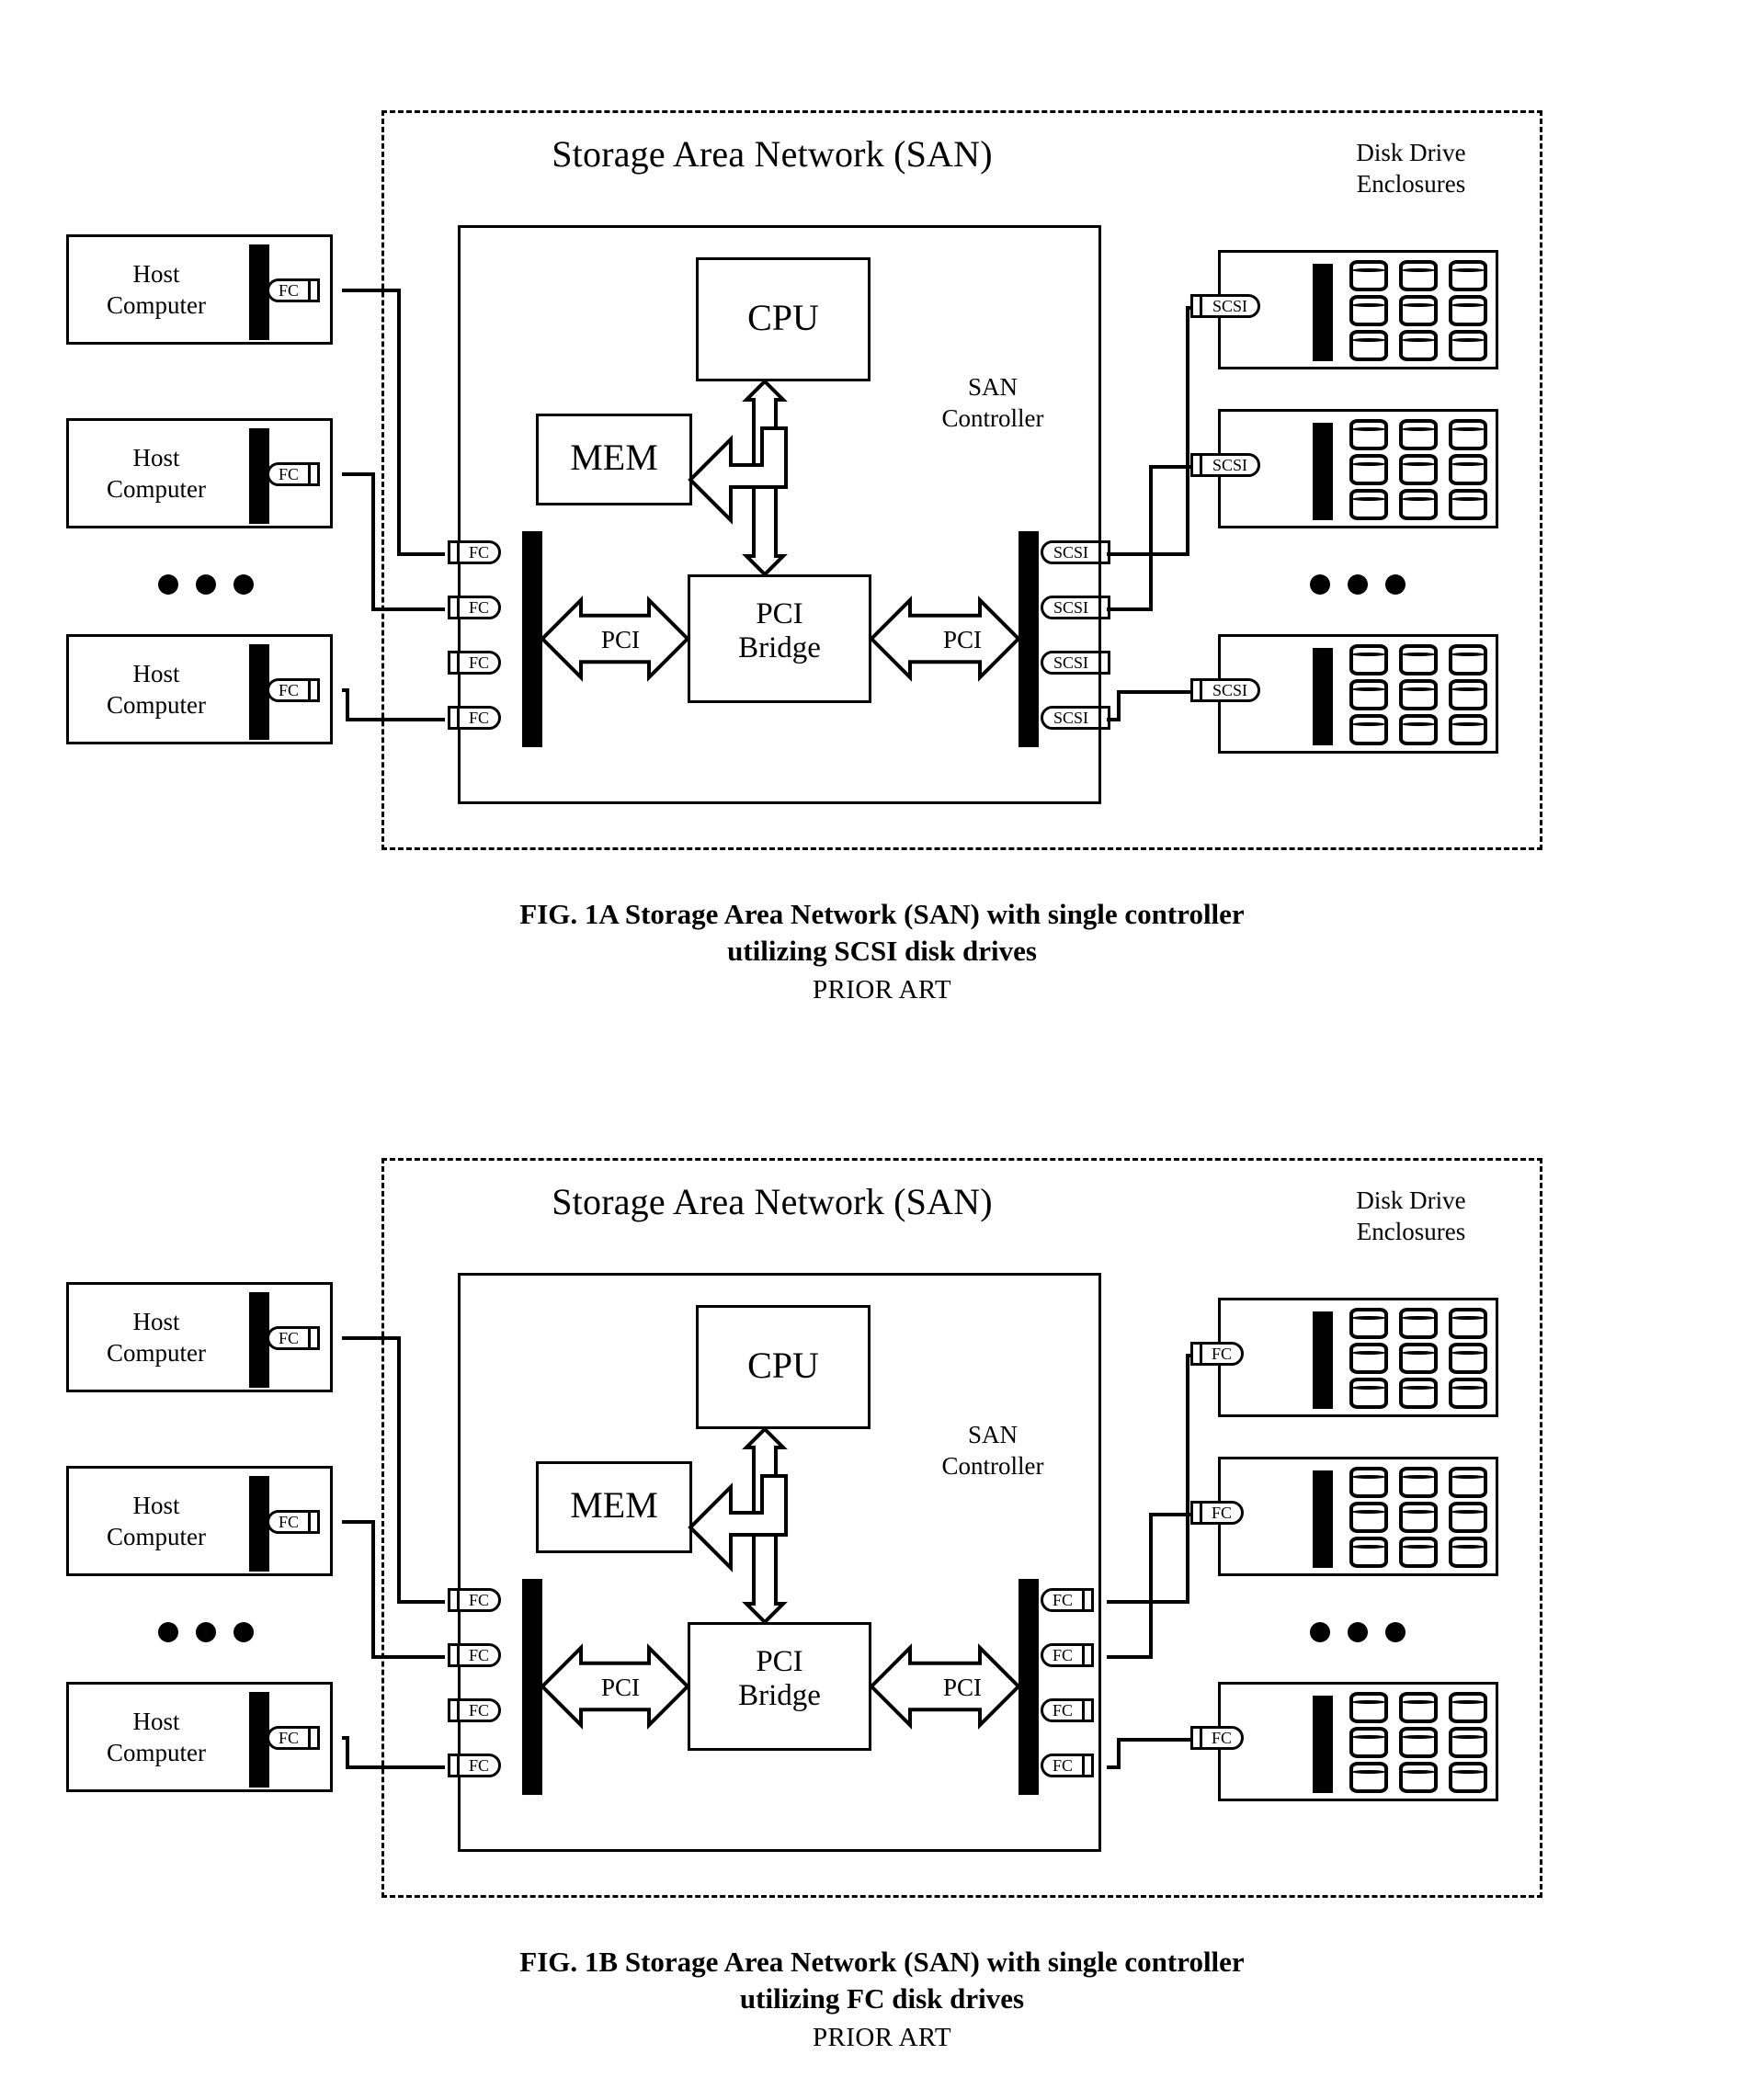  Describe the element at coordinates (1217, 1354) in the screenshot. I see `enclosure-port-fc-1: FC` at that location.